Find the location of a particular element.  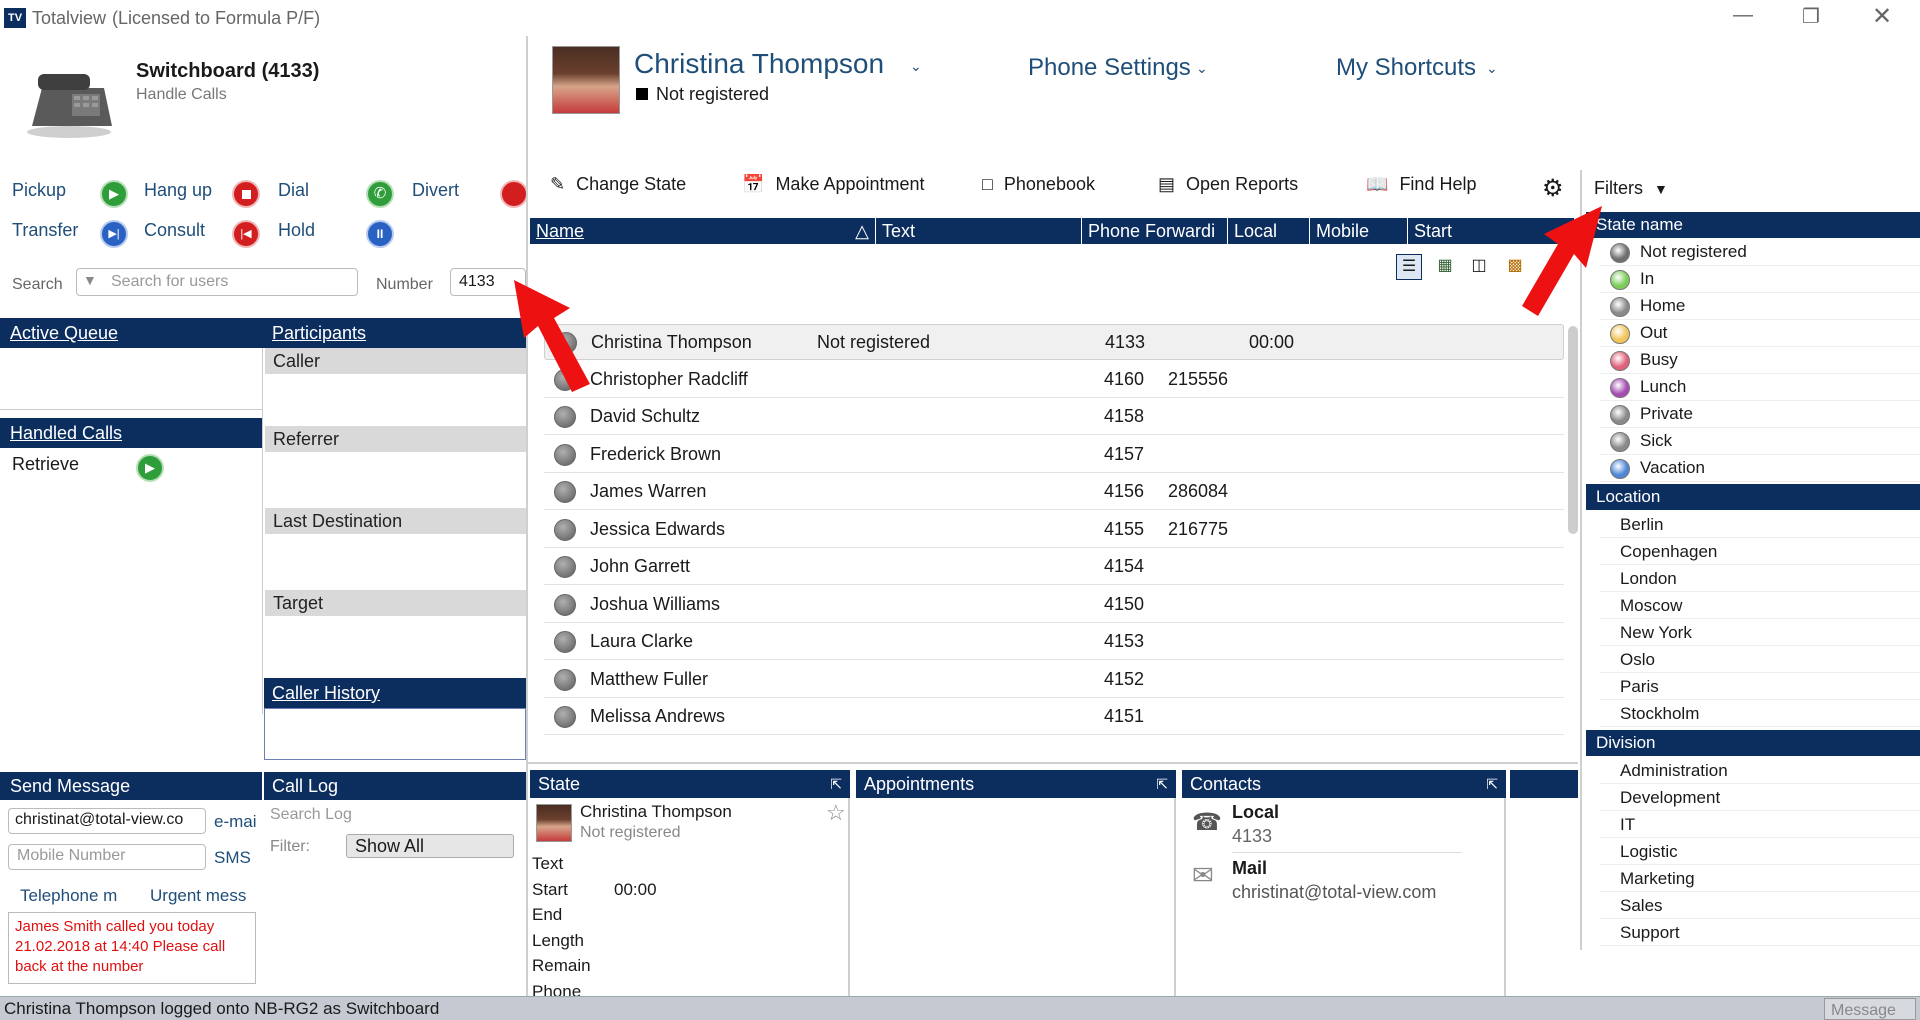

profile-name: Christina Thompson is located at coordinates (759, 64).